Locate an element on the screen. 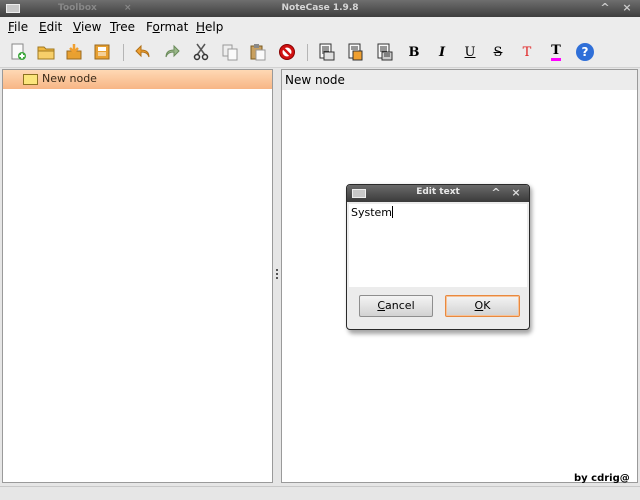 Image resolution: width=640 pixels, height=500 pixels. window-title: NoteCase 1.9.8 is located at coordinates (320, 8).